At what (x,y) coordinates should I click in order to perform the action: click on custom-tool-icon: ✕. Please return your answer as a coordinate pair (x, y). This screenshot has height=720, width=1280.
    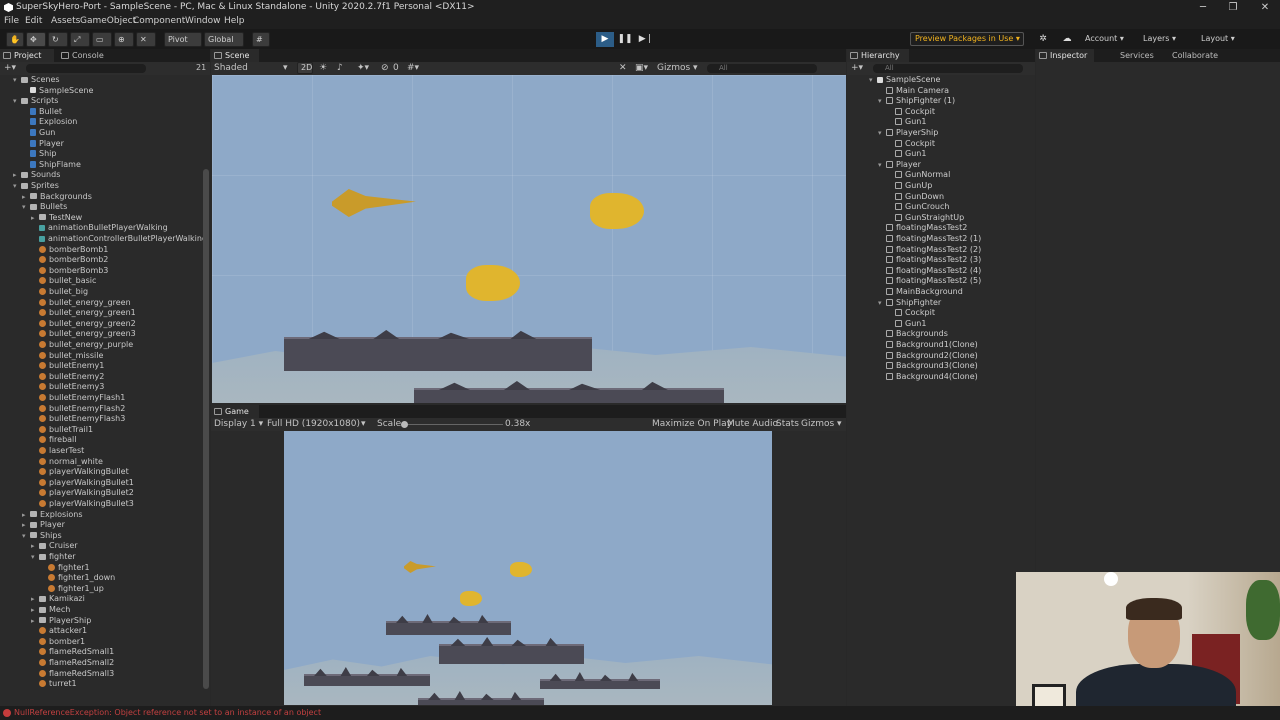
    Looking at the image, I should click on (146, 39).